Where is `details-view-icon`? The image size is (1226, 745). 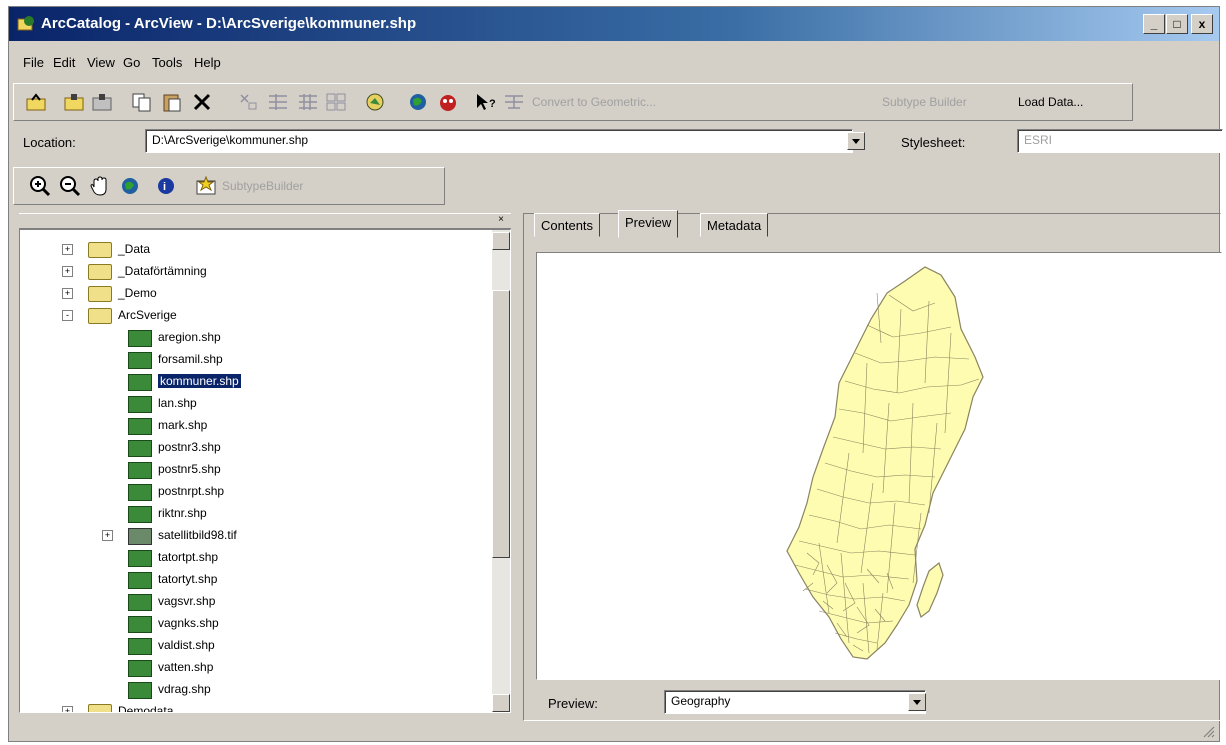
details-view-icon is located at coordinates (308, 102).